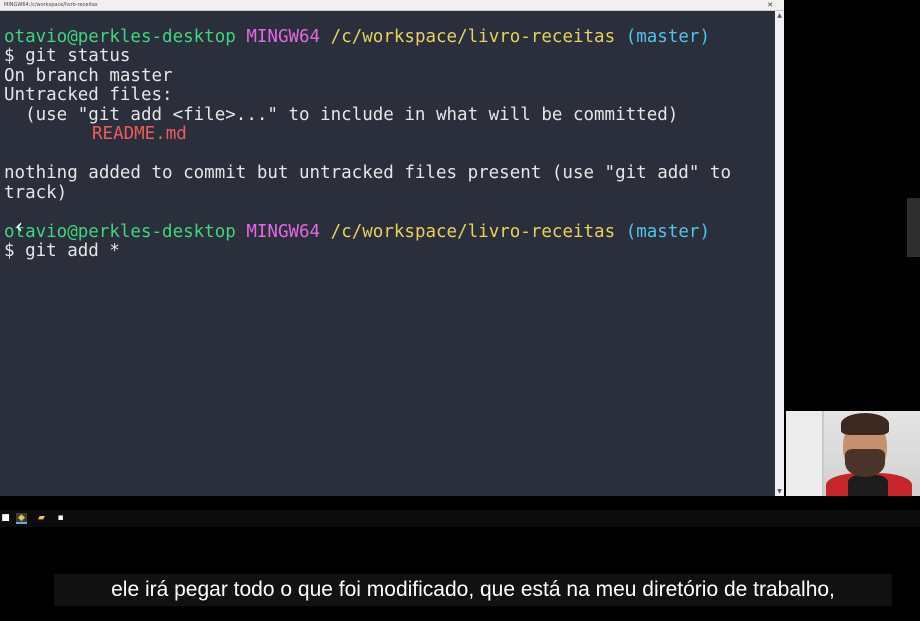 The image size is (920, 621). I want to click on output-line: On branch master, so click(88, 76).